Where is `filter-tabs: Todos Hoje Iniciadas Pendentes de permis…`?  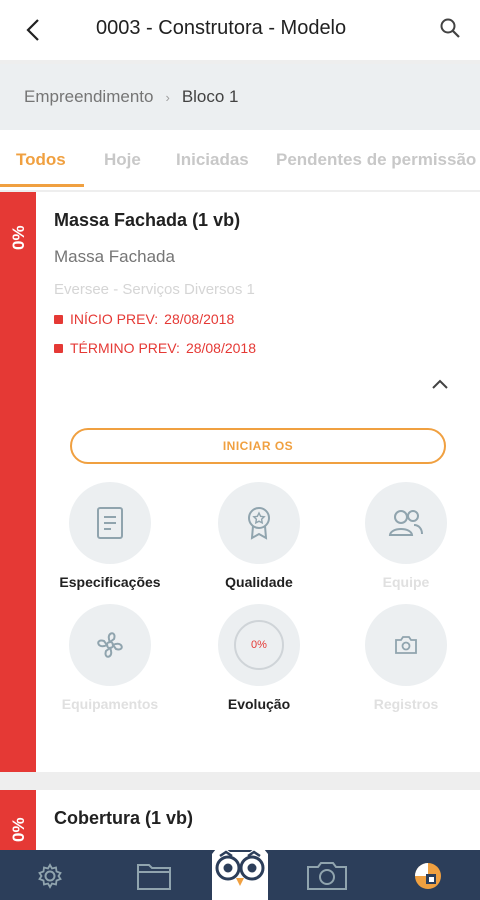
filter-tabs: Todos Hoje Iniciadas Pendentes de permis… is located at coordinates (240, 160).